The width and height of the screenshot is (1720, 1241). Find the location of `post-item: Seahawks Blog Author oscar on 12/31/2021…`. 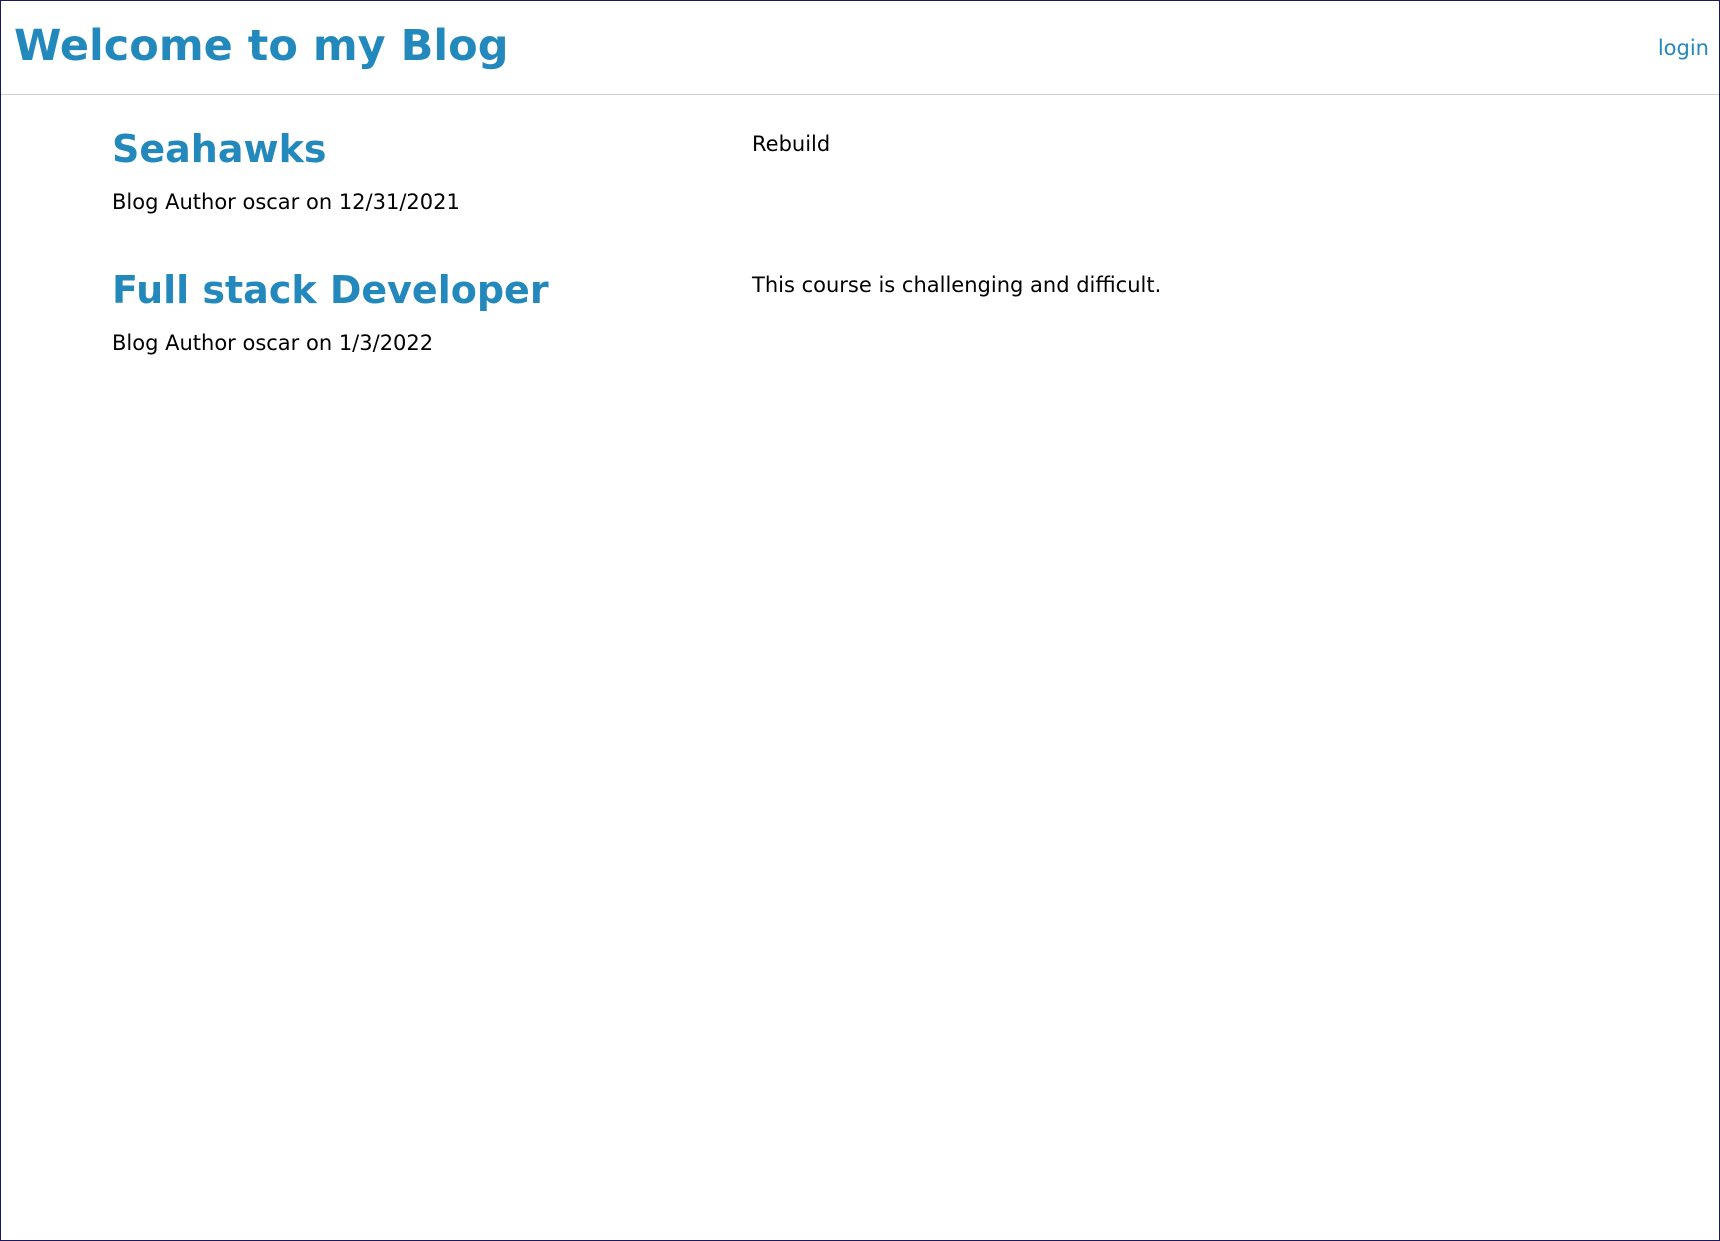

post-item: Seahawks Blog Author oscar on 12/31/2021… is located at coordinates (860, 165).